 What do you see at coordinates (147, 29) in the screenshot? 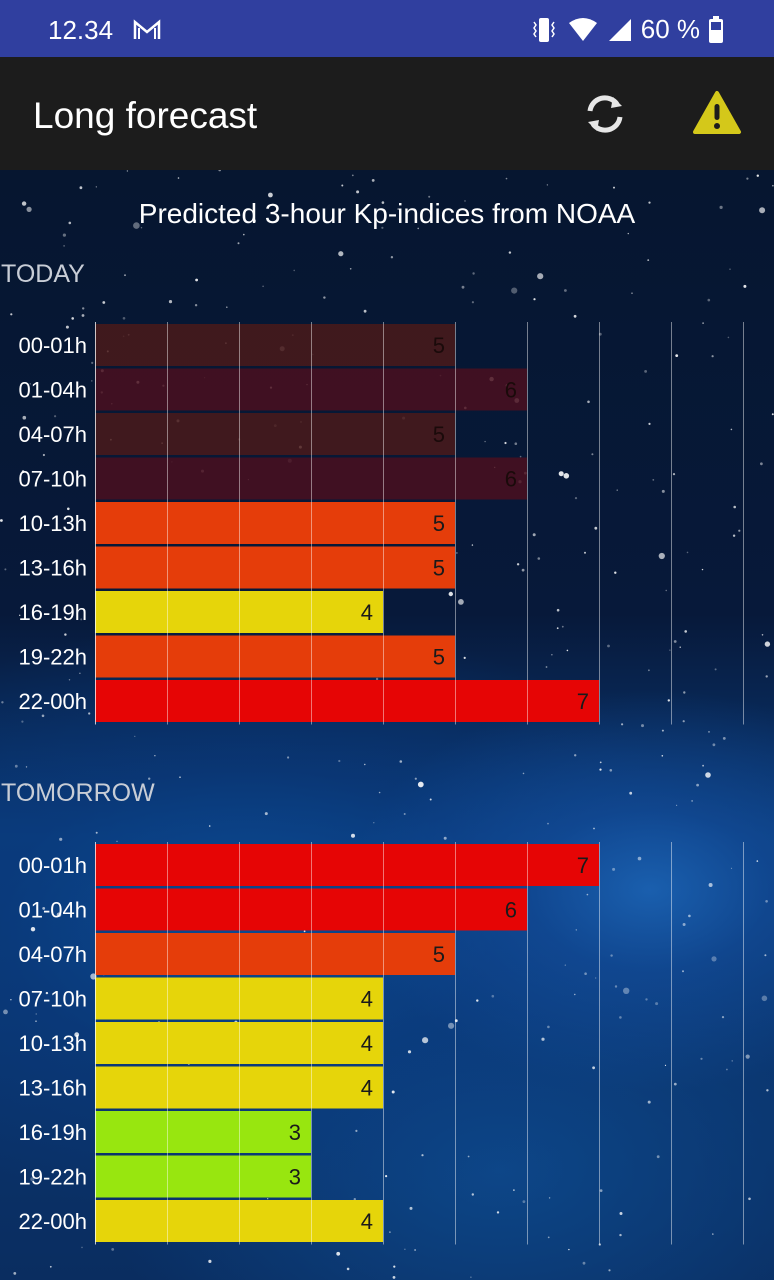
I see `gmail-icon` at bounding box center [147, 29].